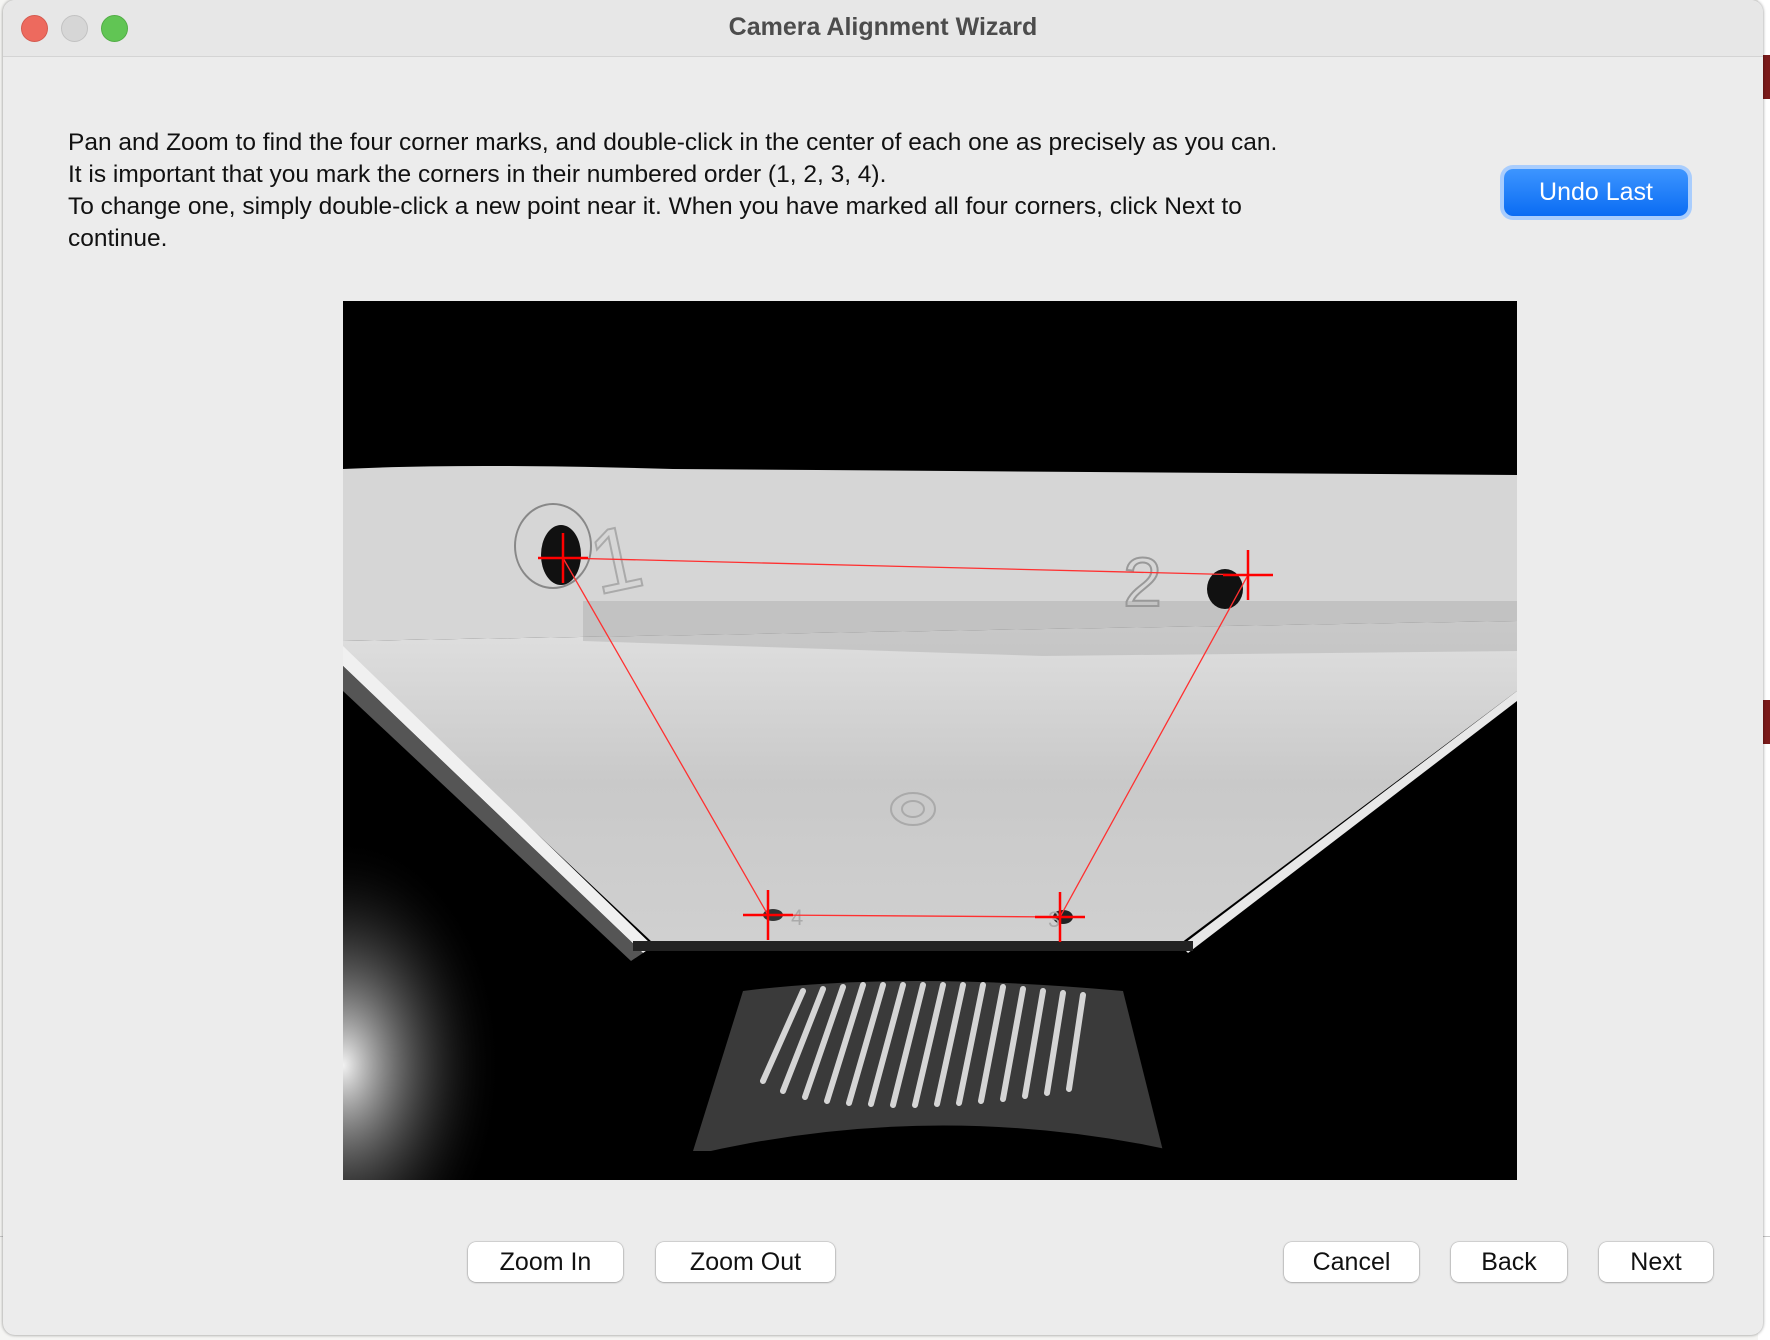 This screenshot has height=1340, width=1770. What do you see at coordinates (1054, 919) in the screenshot?
I see `corner-number-label: 3` at bounding box center [1054, 919].